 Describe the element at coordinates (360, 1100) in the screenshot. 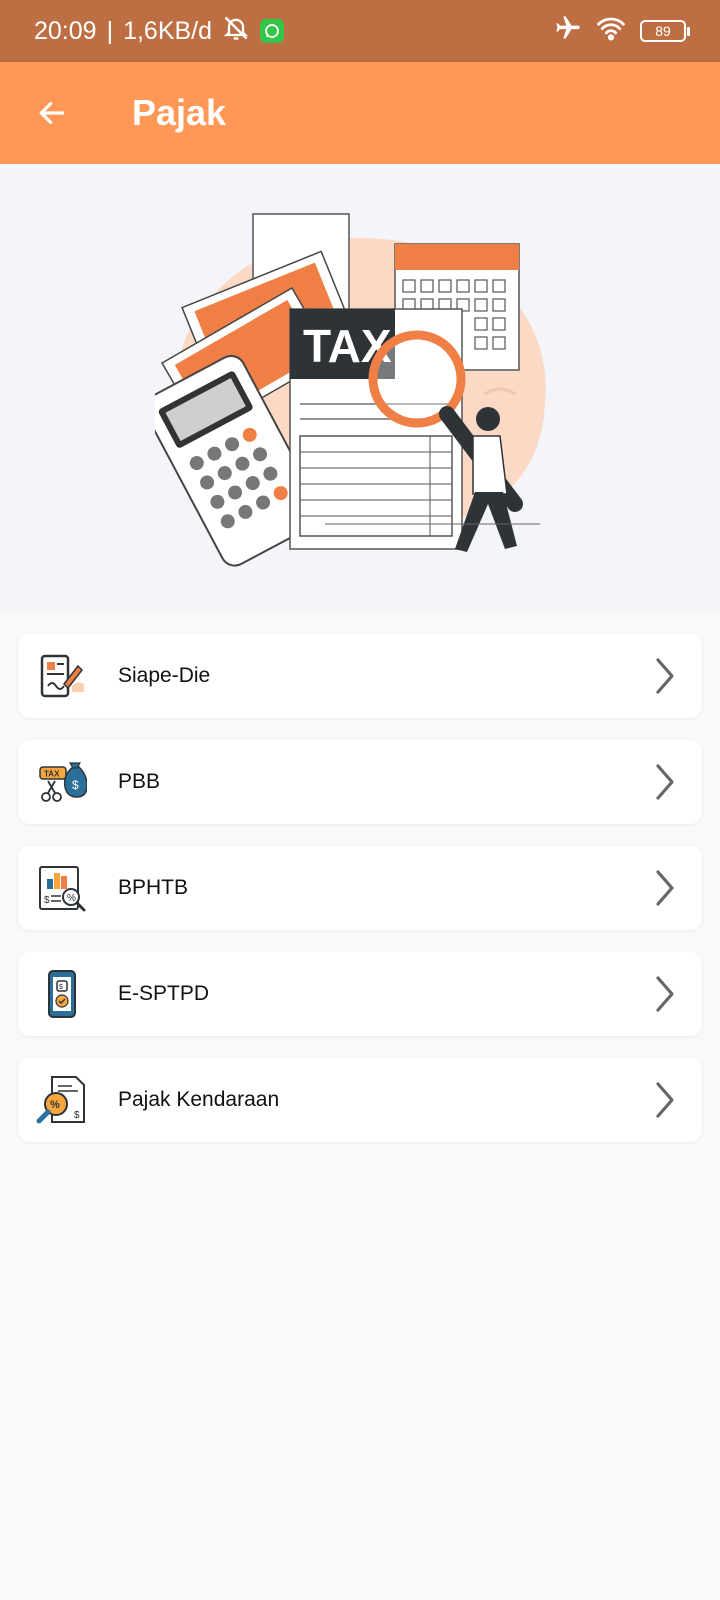

I see `menu-item-pajak-kendaraan: $ % Pajak Kendaraan` at that location.